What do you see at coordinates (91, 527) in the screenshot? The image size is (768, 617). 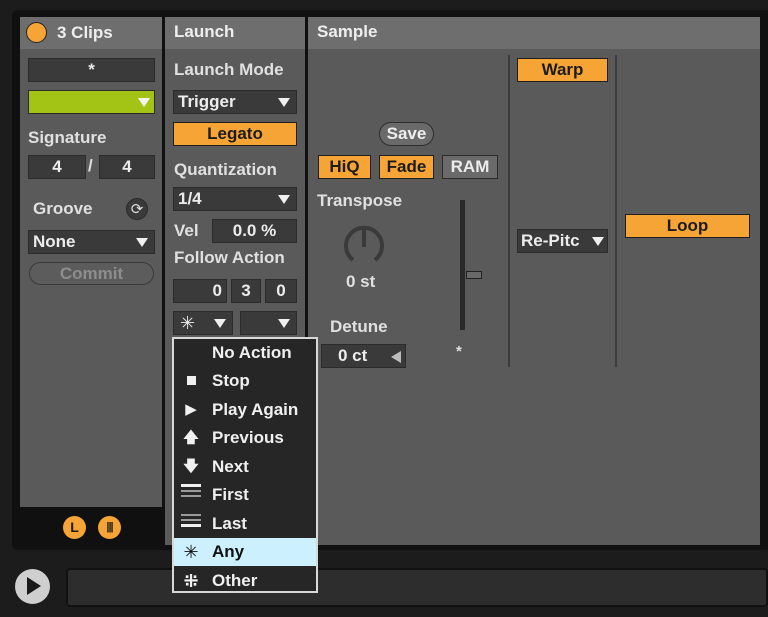 I see `clip-footer` at bounding box center [91, 527].